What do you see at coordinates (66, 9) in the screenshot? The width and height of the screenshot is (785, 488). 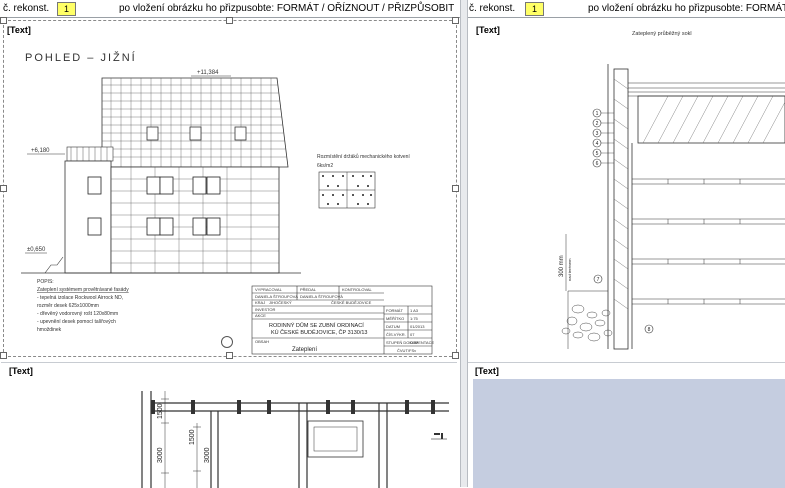 I see `reconstruction-number: 1` at bounding box center [66, 9].